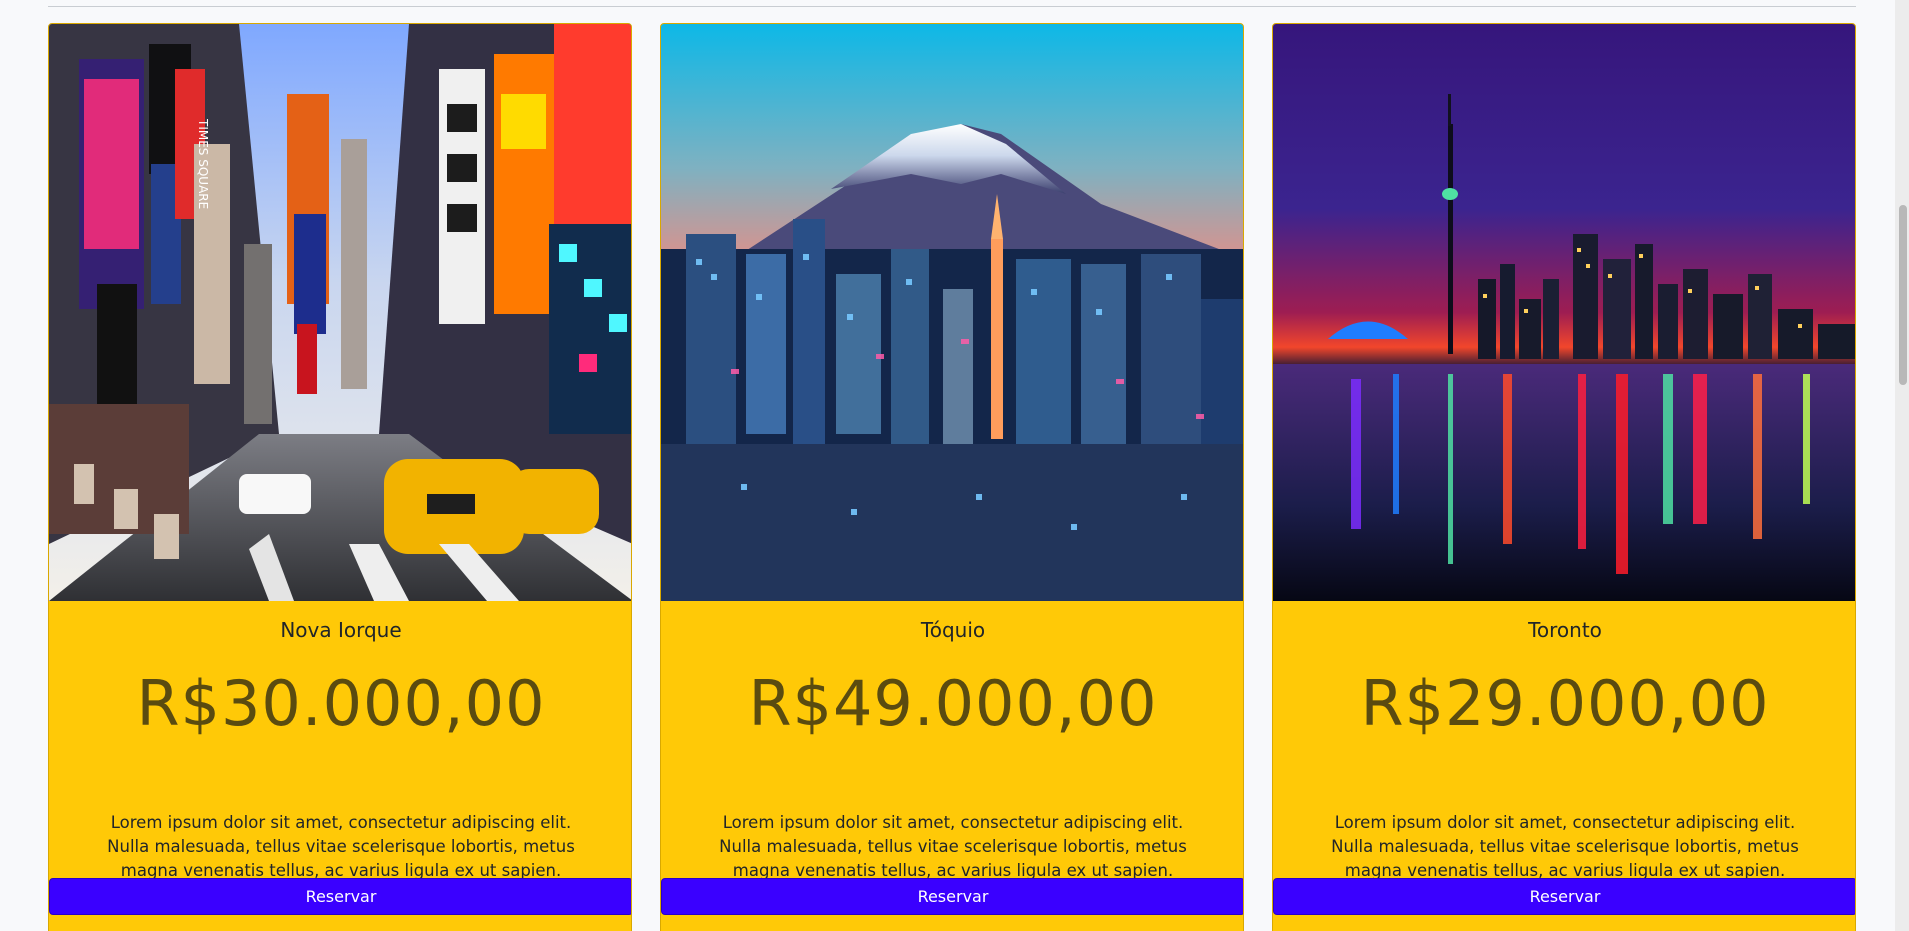 The width and height of the screenshot is (1909, 931). What do you see at coordinates (203, 163) in the screenshot?
I see `svg-text: TIMES SQUARE` at bounding box center [203, 163].